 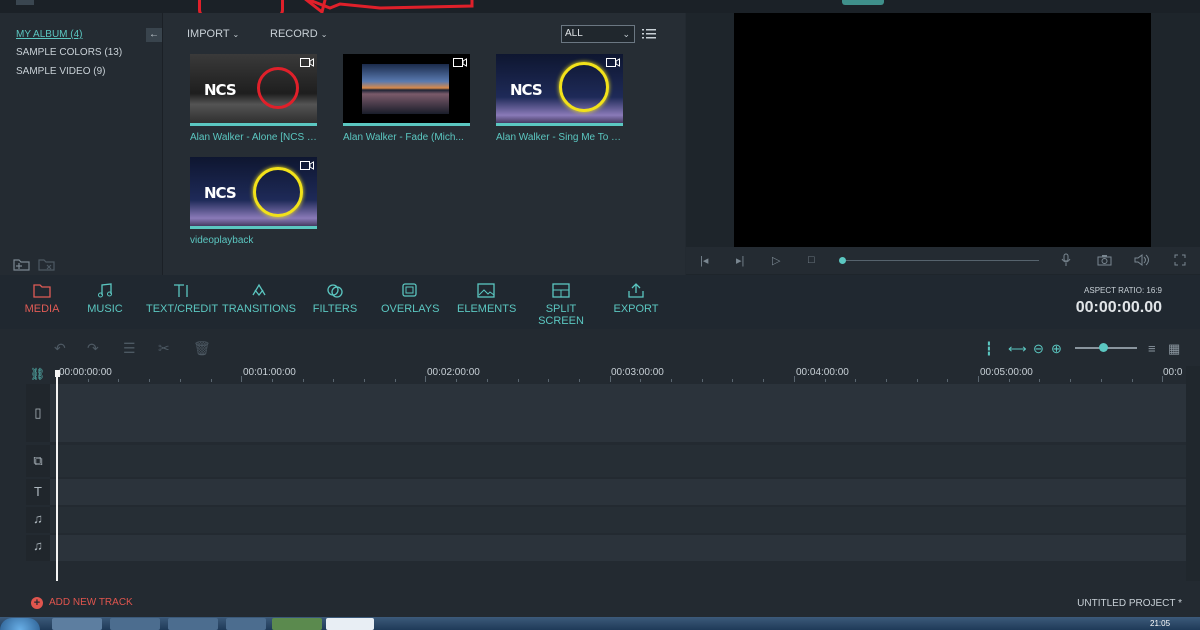 I want to click on ruler-label: 00:04:00:00, so click(x=822, y=372).